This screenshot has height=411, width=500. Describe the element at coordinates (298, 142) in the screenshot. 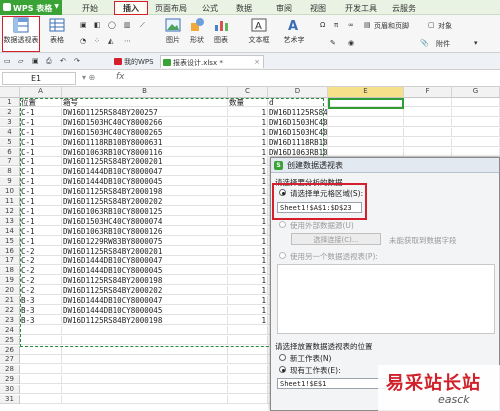

I see `grid-cell: DW16D1118RB10BY8` at that location.